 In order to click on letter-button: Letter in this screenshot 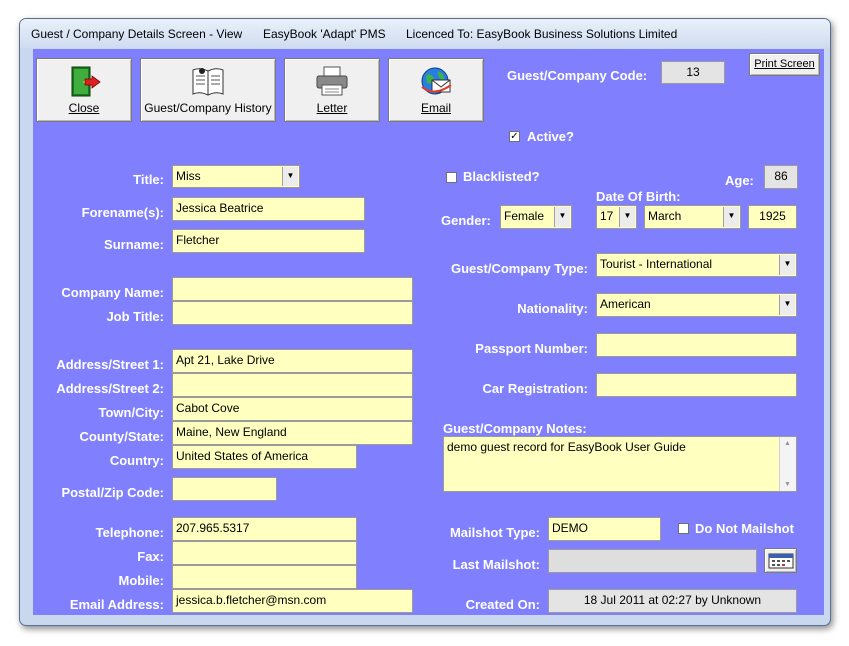, I will do `click(332, 90)`.